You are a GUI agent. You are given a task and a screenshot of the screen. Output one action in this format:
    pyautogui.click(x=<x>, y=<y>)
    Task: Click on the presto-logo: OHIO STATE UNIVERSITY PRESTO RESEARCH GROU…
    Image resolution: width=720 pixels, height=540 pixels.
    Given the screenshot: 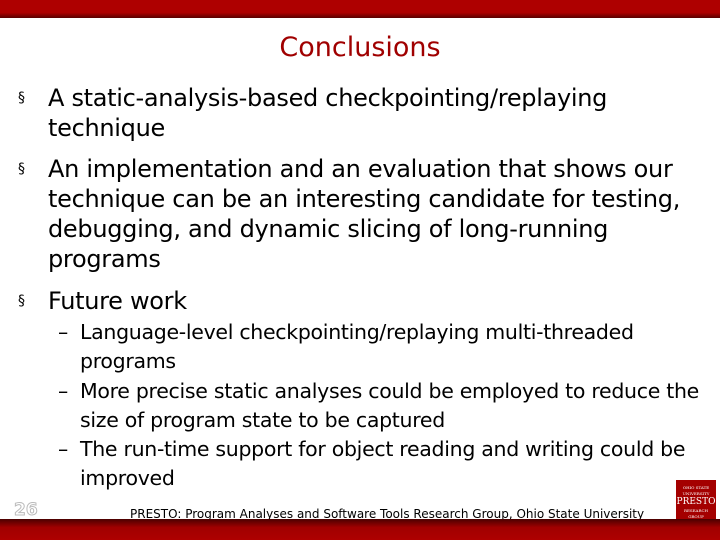 What is the action you would take?
    pyautogui.click(x=696, y=501)
    